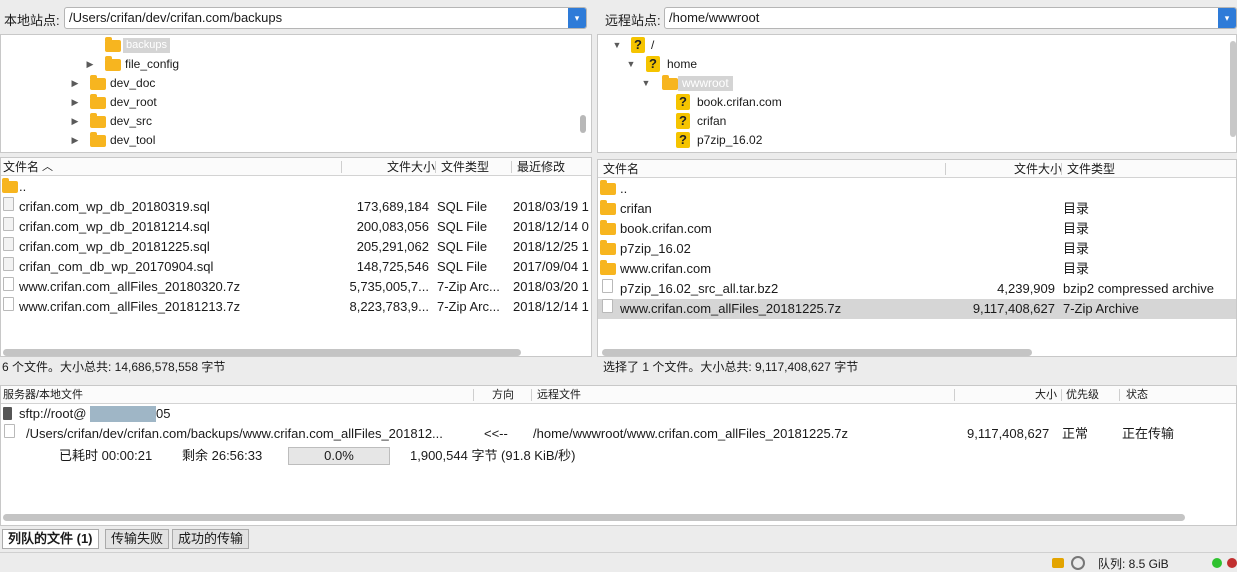 Image resolution: width=1237 pixels, height=572 pixels. Describe the element at coordinates (133, 140) in the screenshot. I see `tree-item-label: dev_tool` at that location.